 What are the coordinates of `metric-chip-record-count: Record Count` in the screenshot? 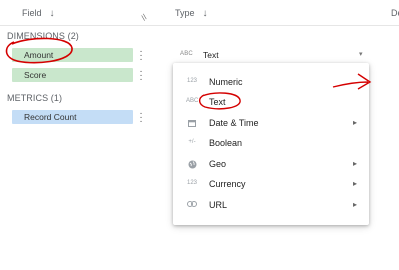 It's located at (72, 117).